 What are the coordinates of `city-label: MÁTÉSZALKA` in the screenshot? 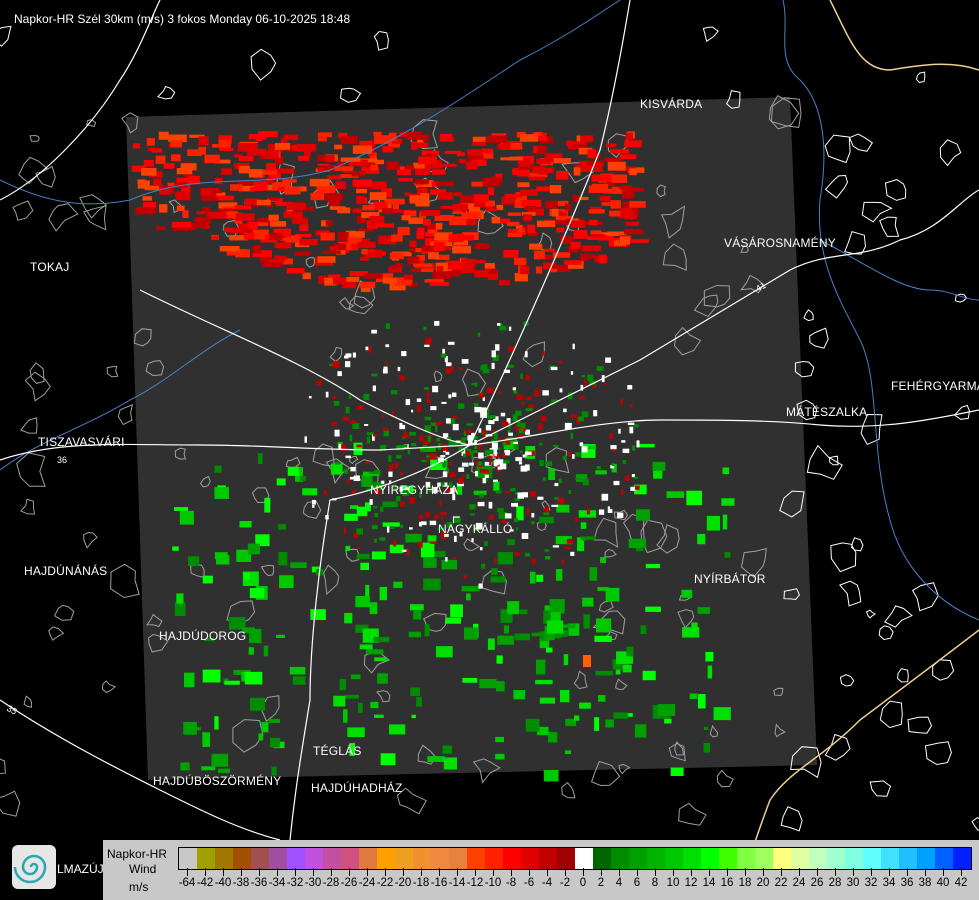 It's located at (827, 412).